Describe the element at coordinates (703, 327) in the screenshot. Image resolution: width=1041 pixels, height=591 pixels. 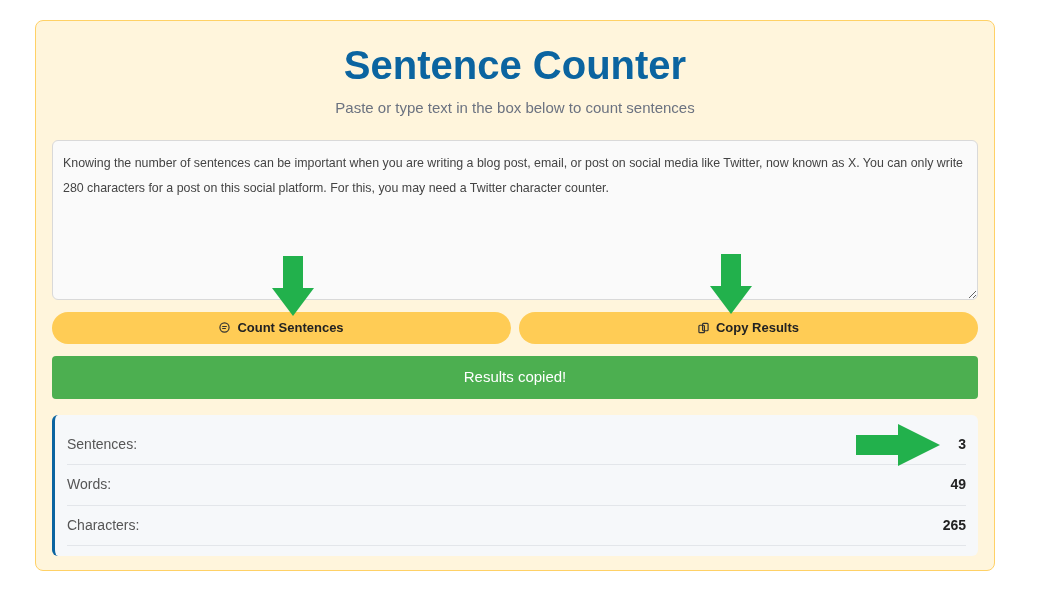
I see `copy-icon` at that location.